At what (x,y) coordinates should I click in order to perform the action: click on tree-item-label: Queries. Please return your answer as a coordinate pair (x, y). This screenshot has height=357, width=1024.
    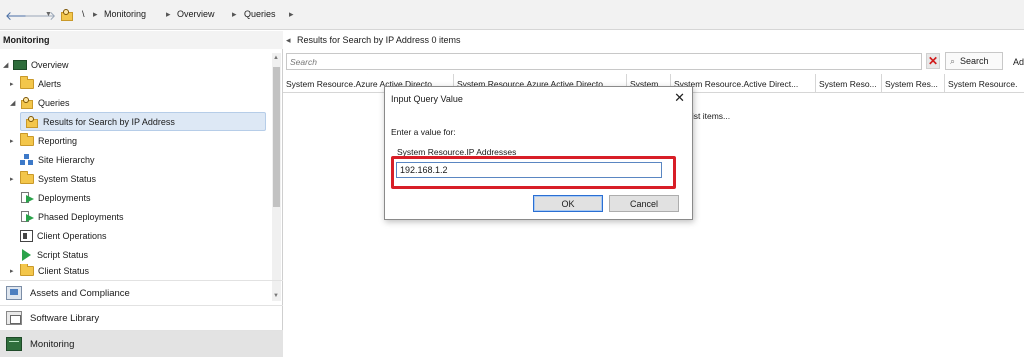
    Looking at the image, I should click on (54, 102).